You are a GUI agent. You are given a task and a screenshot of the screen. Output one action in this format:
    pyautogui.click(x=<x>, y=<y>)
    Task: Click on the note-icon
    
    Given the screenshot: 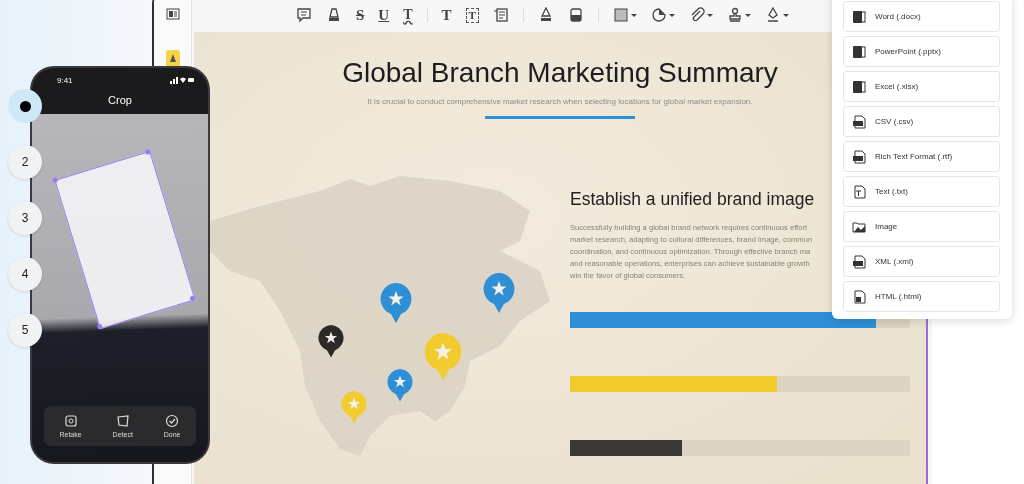 What is the action you would take?
    pyautogui.click(x=500, y=15)
    